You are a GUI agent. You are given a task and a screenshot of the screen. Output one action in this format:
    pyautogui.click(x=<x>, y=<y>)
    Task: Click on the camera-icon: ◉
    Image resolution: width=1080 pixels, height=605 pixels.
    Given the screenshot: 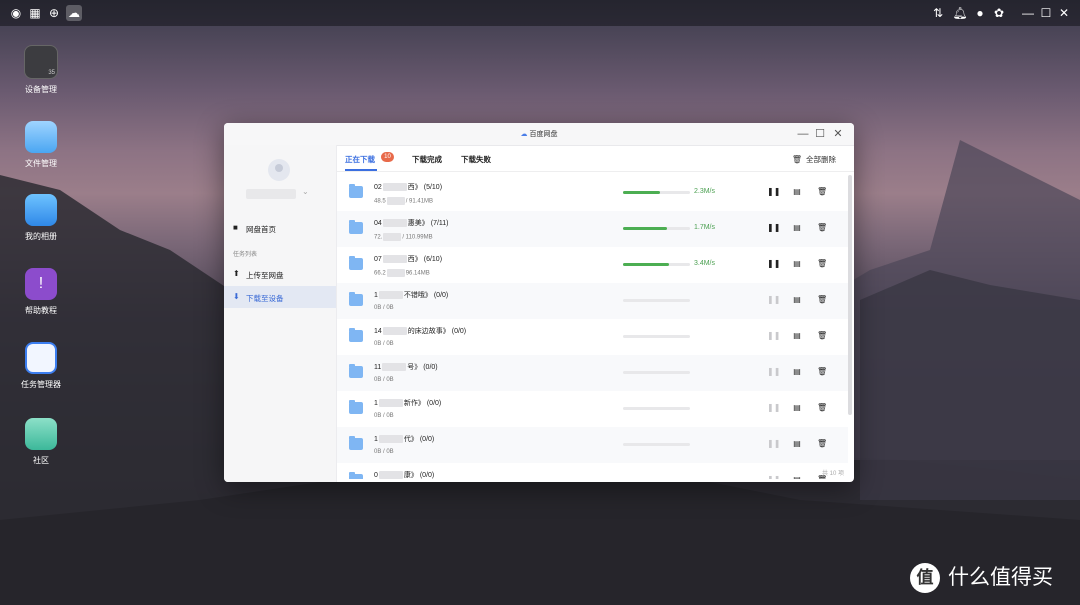 What is the action you would take?
    pyautogui.click(x=16, y=13)
    